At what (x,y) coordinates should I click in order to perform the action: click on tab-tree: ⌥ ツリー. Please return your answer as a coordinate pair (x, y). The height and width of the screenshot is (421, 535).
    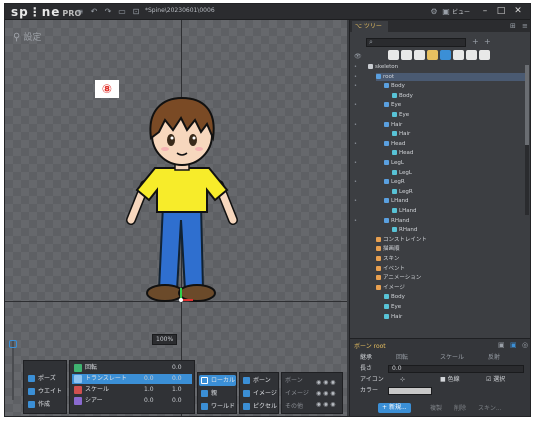
    Looking at the image, I should click on (370, 26).